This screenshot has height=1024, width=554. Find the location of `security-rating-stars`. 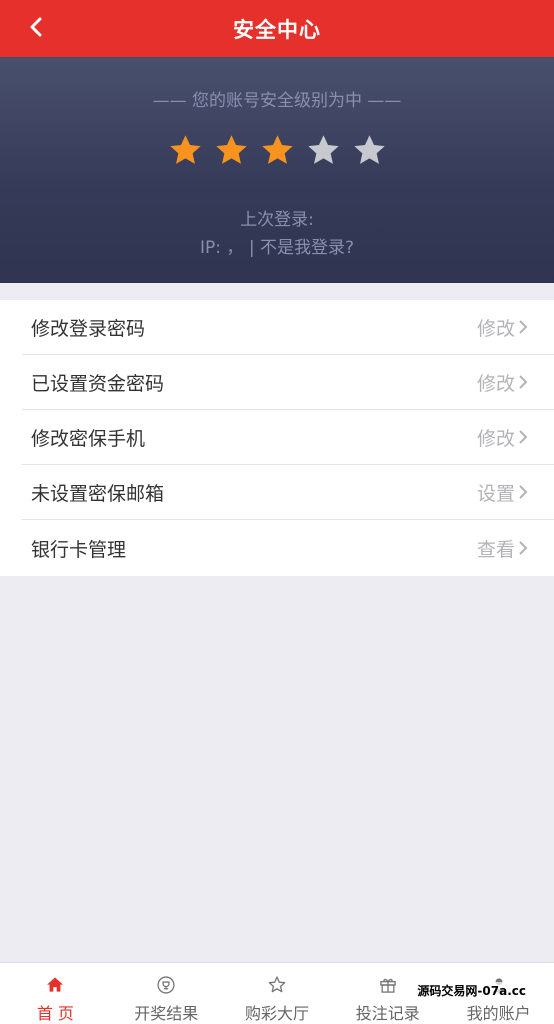

security-rating-stars is located at coordinates (277, 150).